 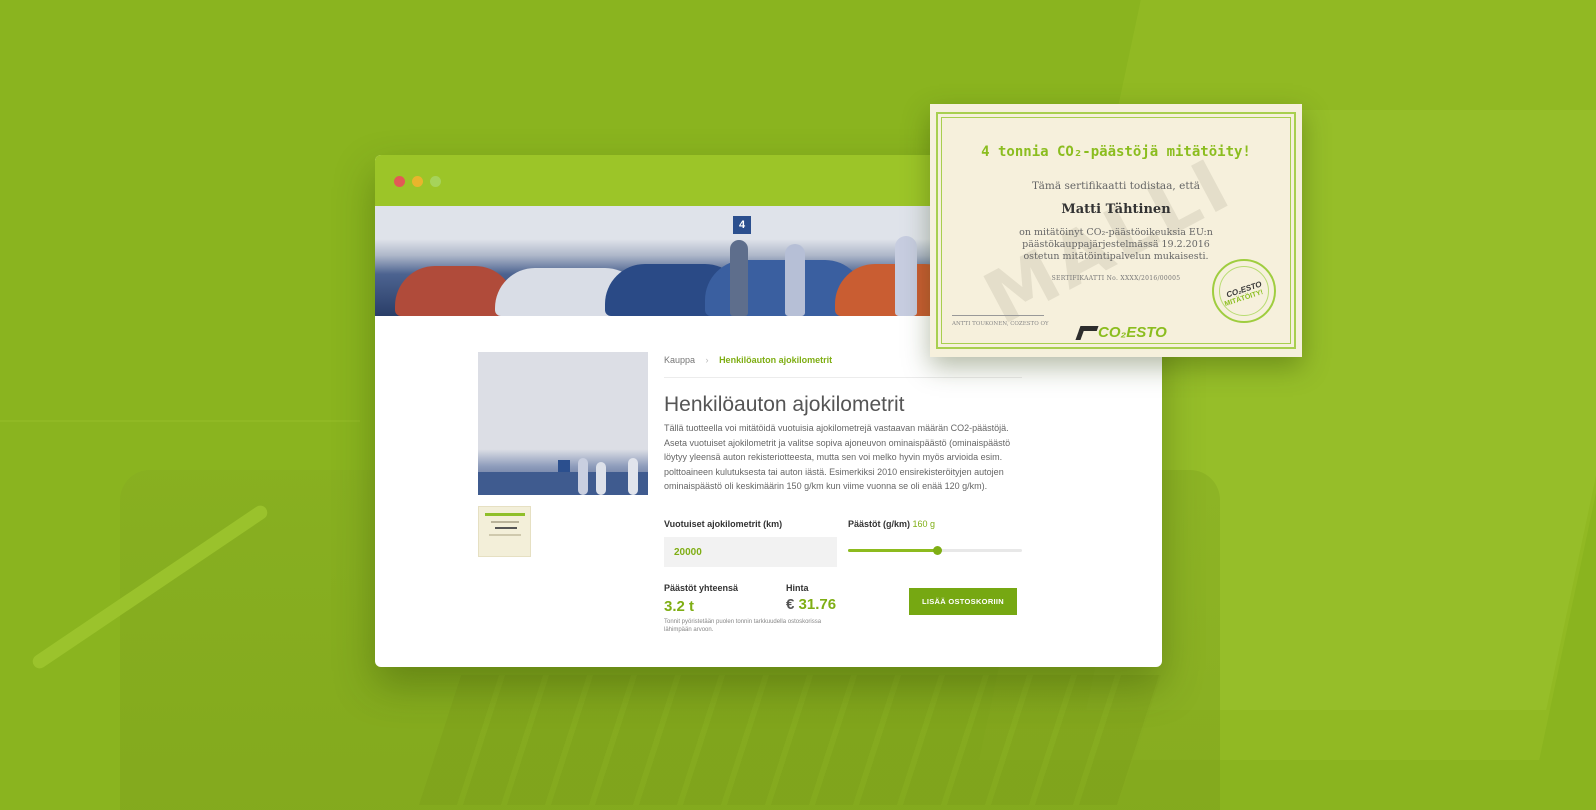 I want to click on coesto-logo-mark-icon, so click(x=1087, y=333).